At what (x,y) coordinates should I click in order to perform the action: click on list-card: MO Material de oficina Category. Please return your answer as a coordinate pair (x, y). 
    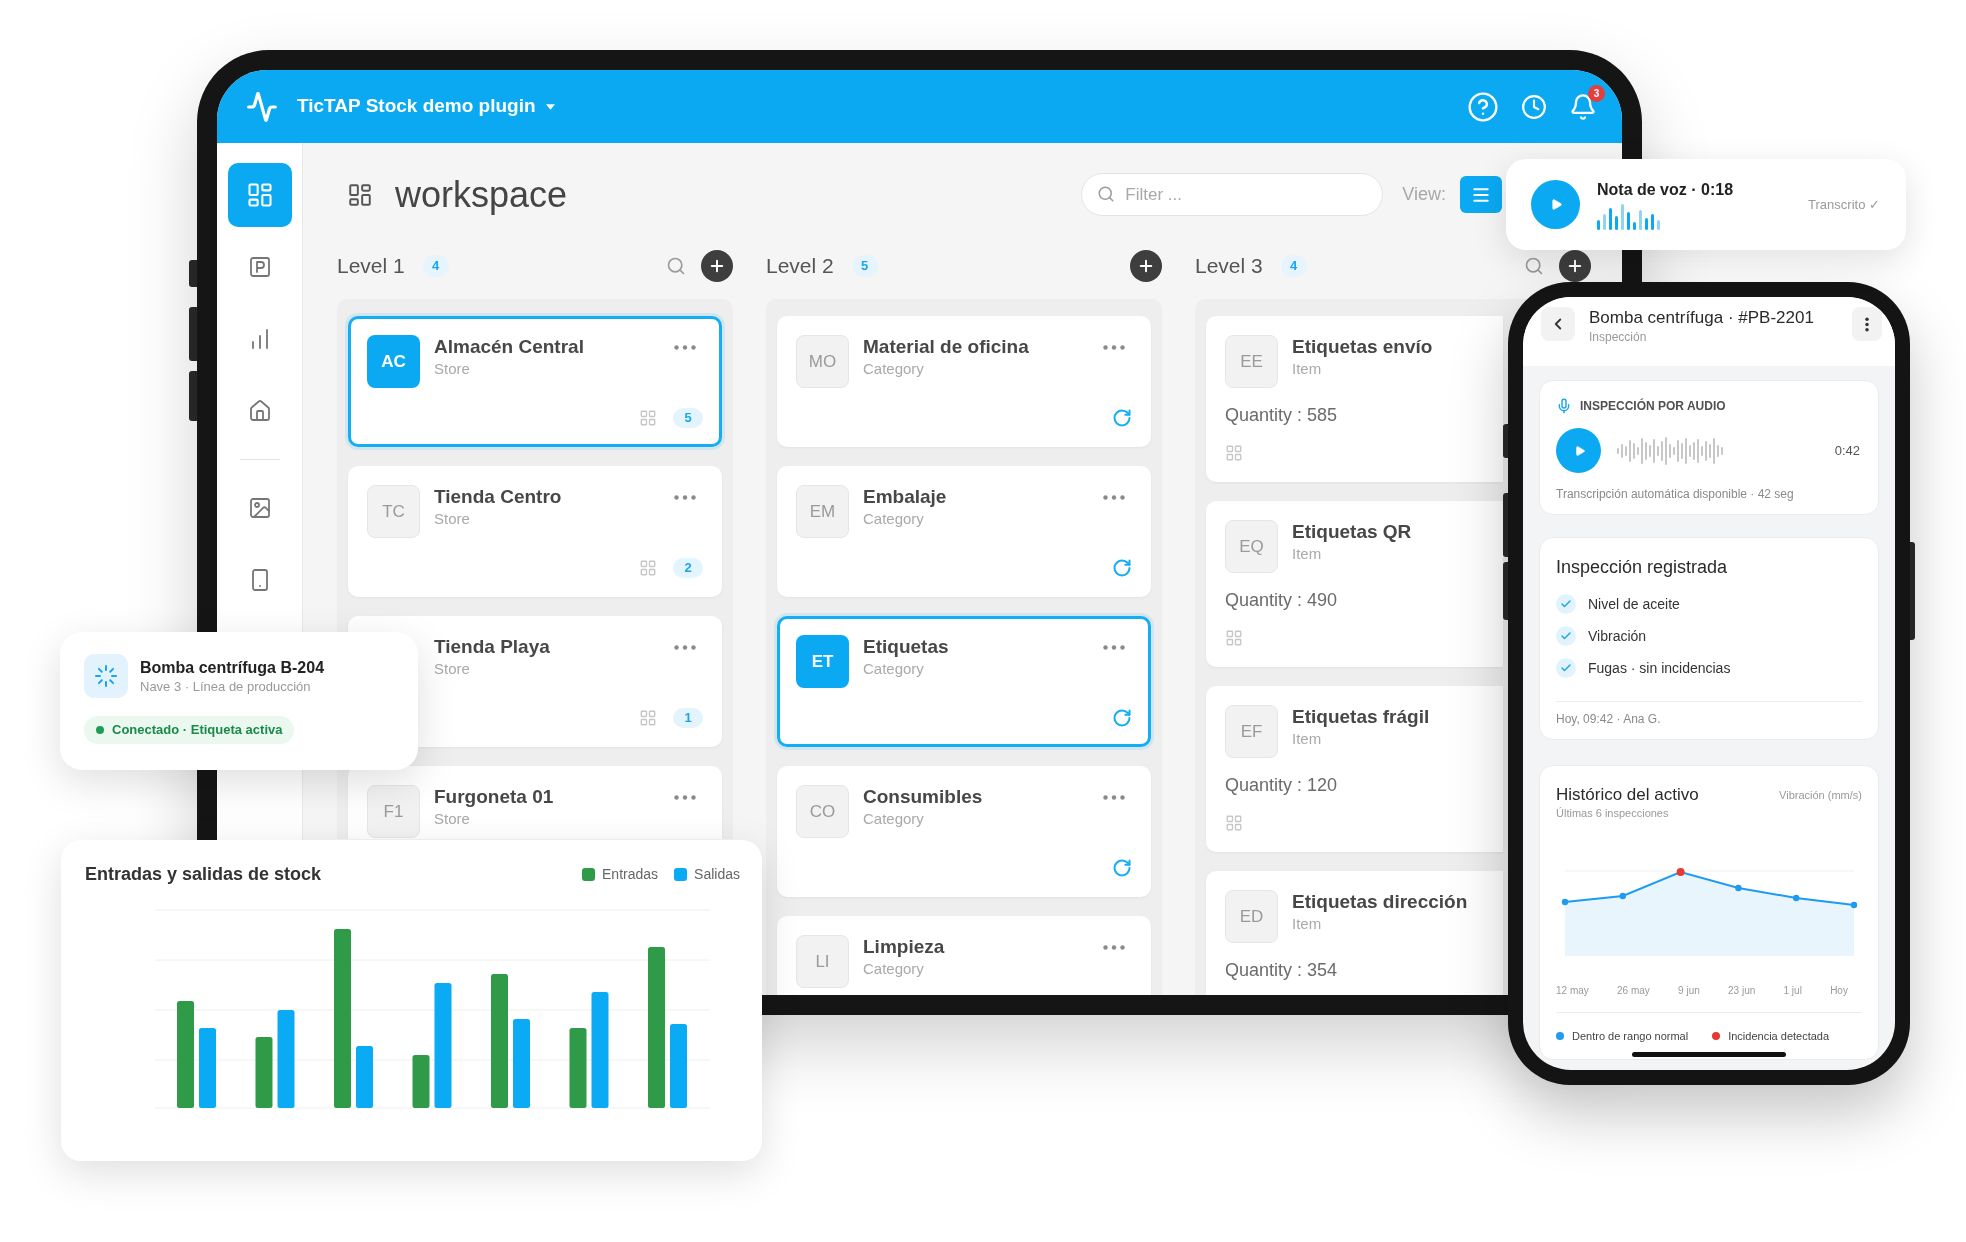
    Looking at the image, I should click on (964, 381).